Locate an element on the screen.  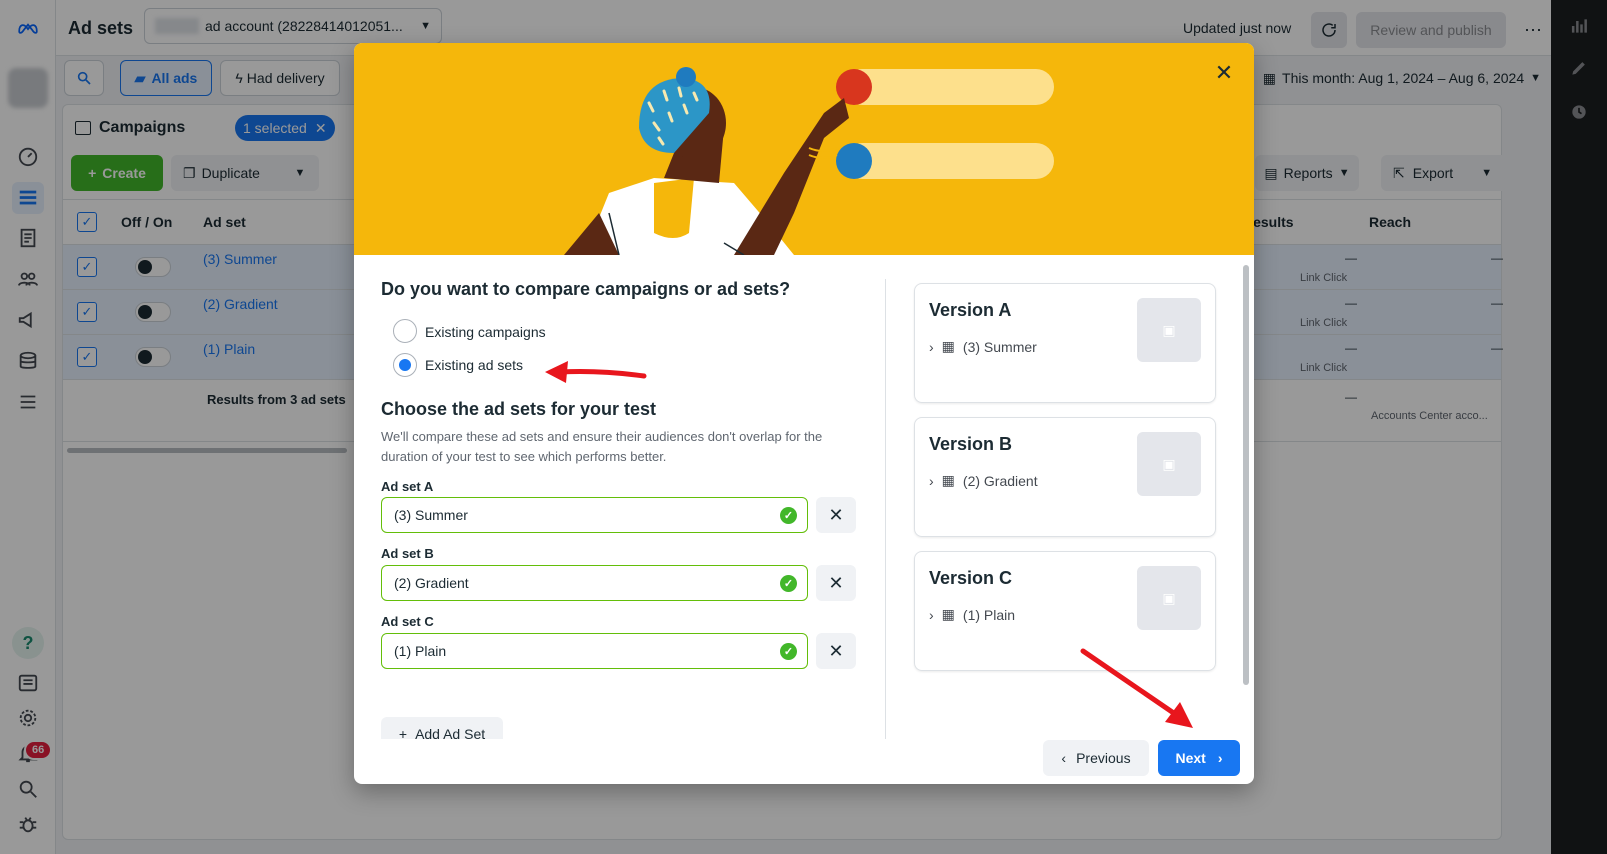
version-c-item-label: (1) Plain is located at coordinates (989, 614).